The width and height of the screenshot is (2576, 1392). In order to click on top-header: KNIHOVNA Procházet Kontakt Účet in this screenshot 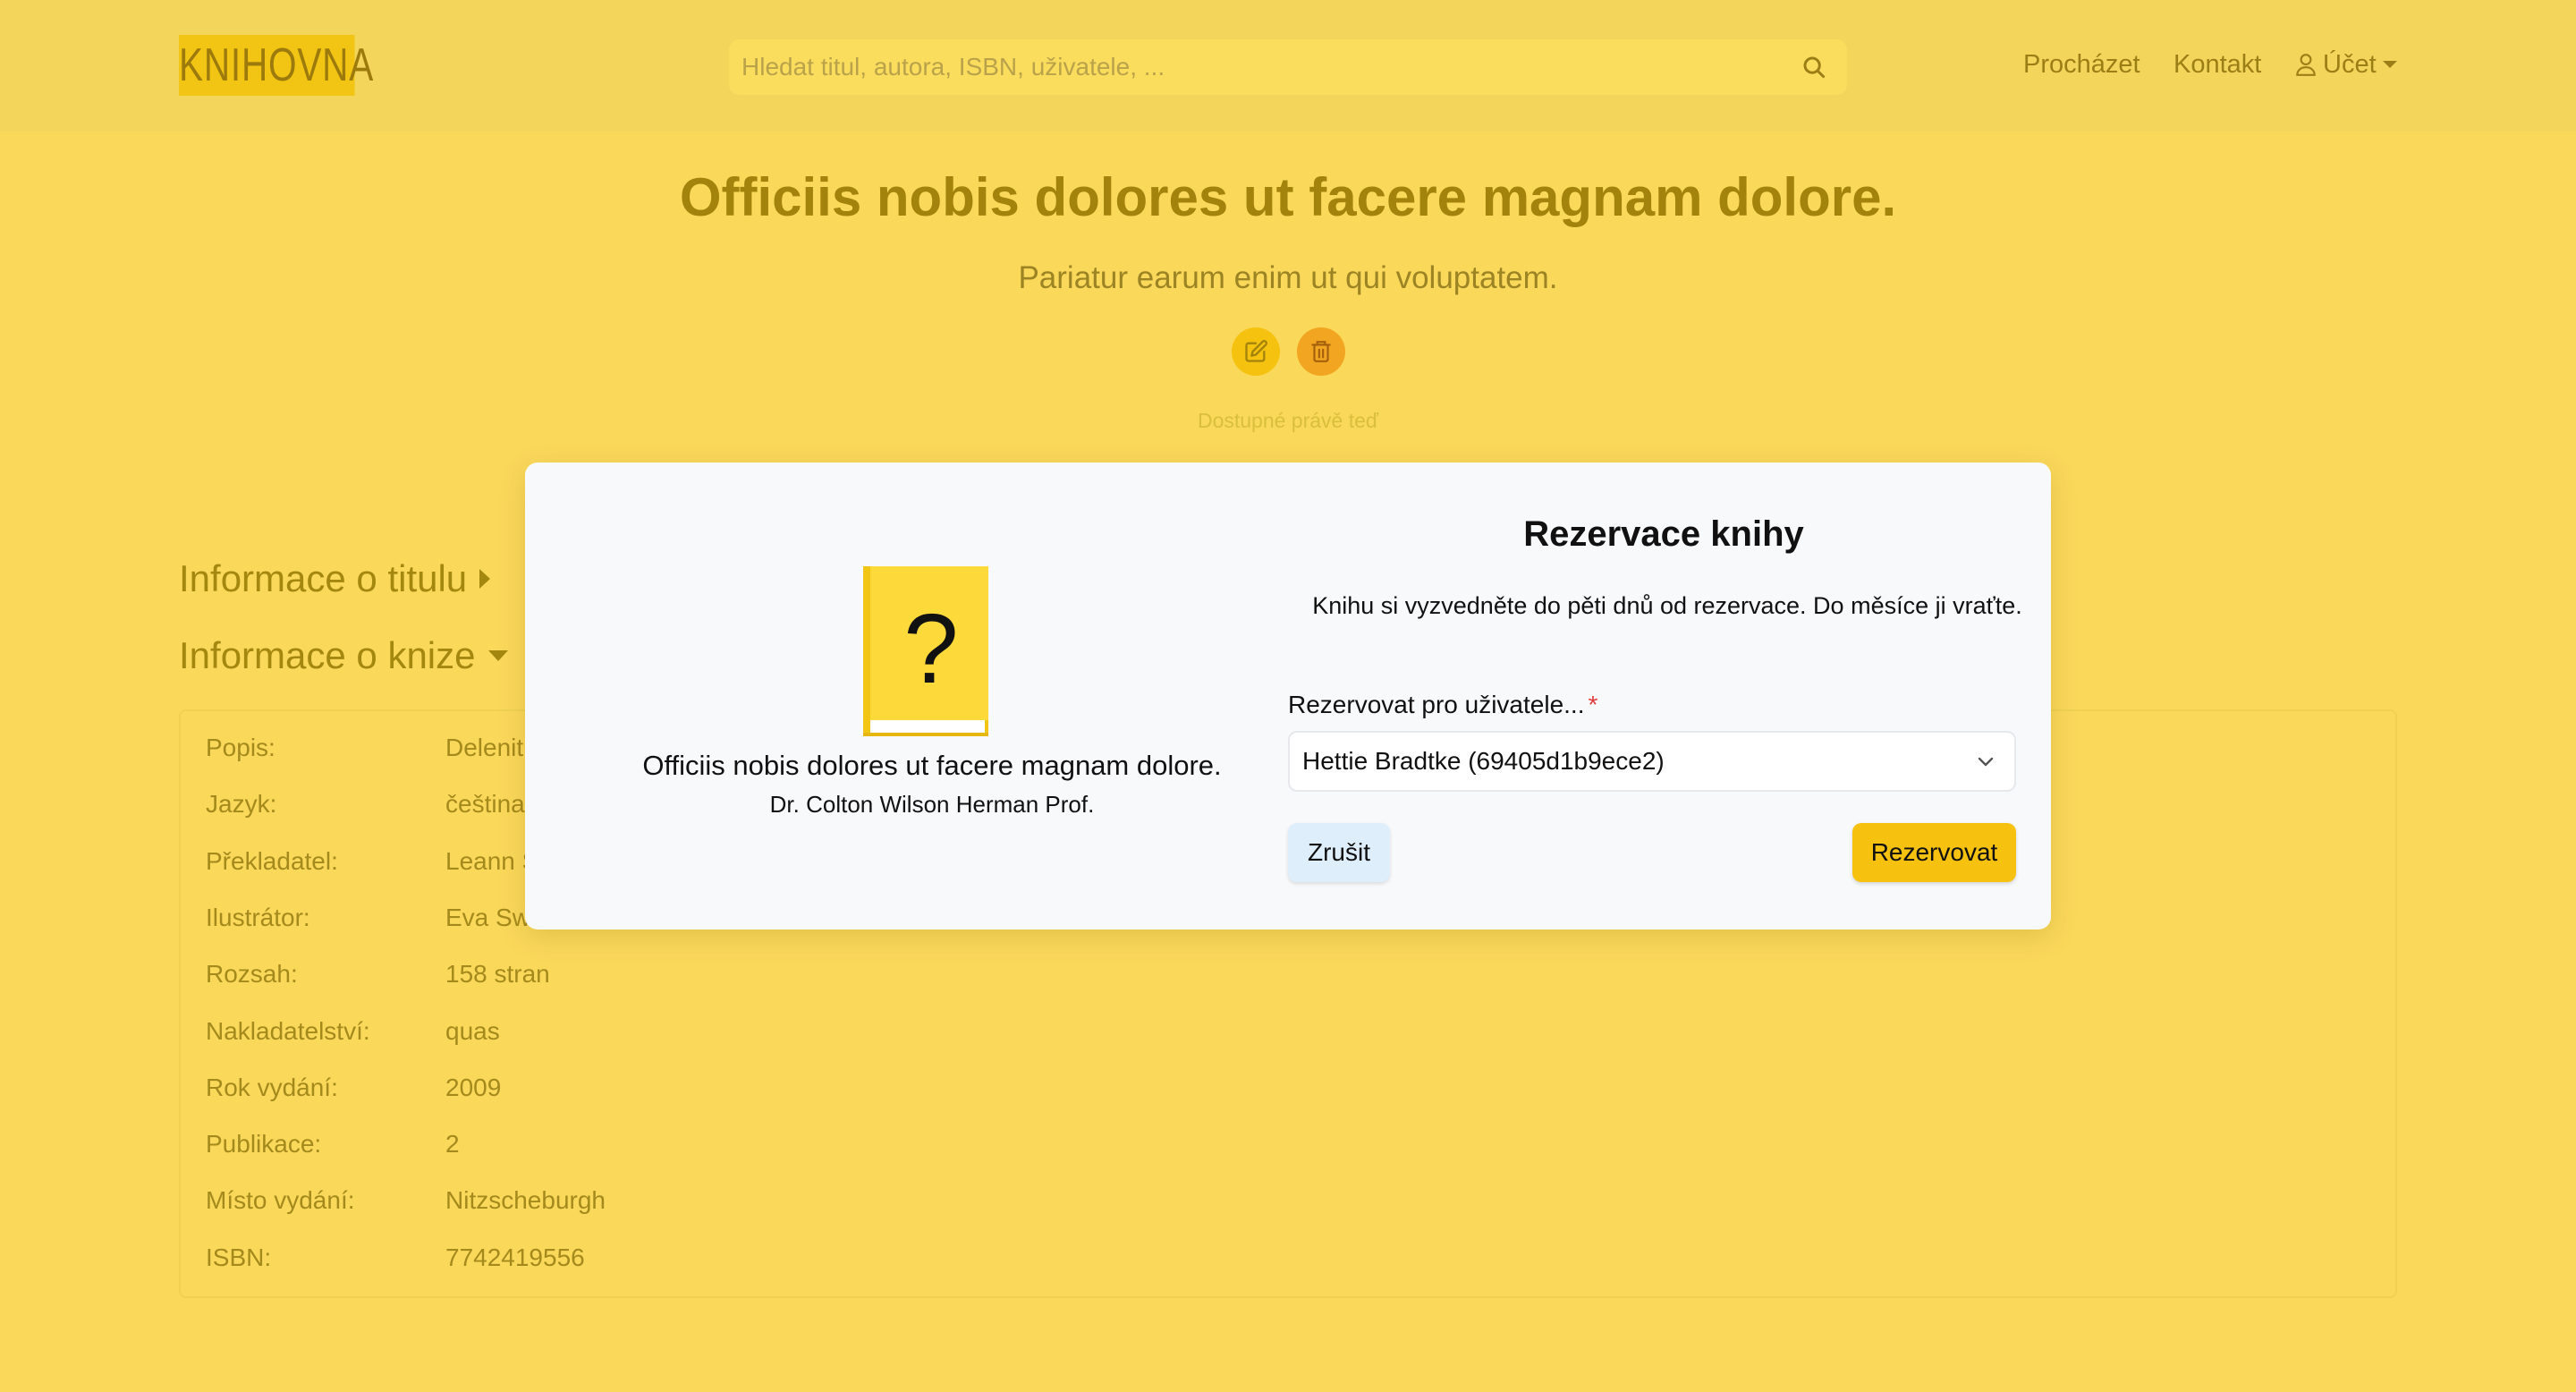, I will do `click(1288, 66)`.